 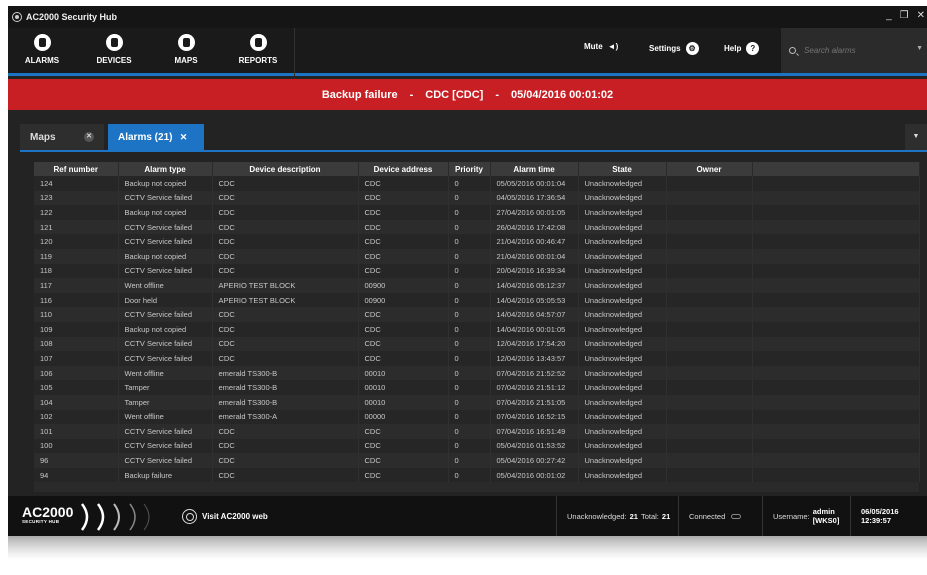 What do you see at coordinates (62, 137) in the screenshot?
I see `tab-maps: Maps ✕` at bounding box center [62, 137].